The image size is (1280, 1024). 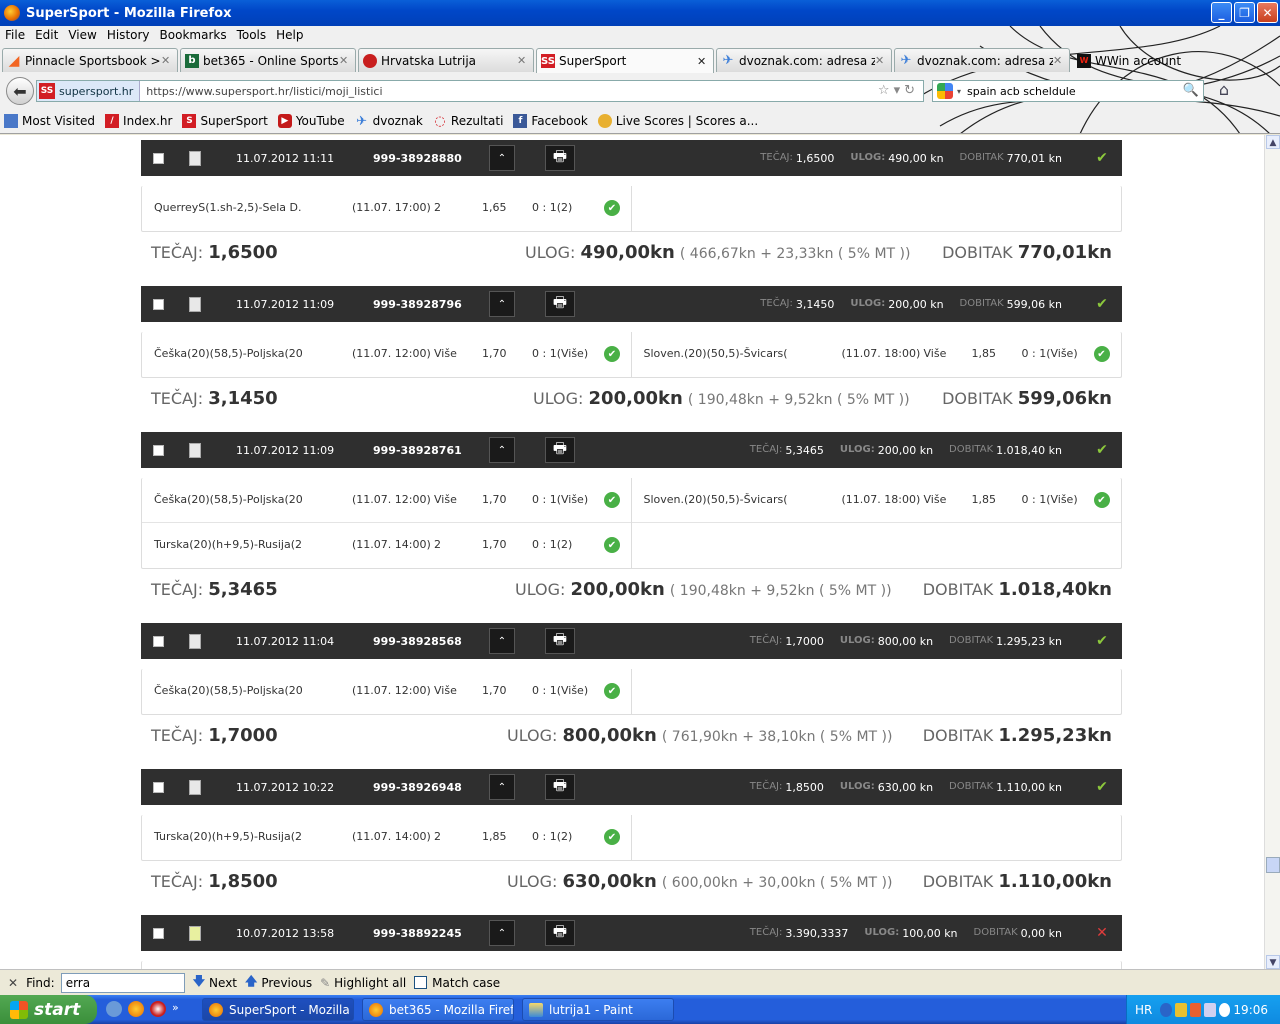 I want to click on menu-tools: Tools, so click(x=252, y=37).